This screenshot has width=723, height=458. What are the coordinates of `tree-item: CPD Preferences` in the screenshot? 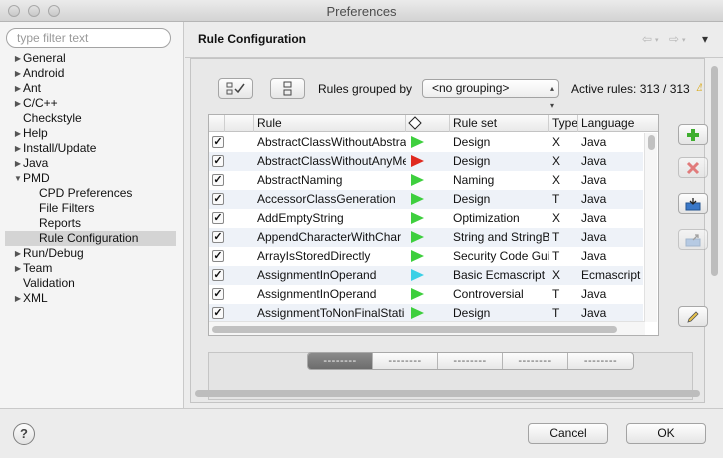 It's located at (92, 193).